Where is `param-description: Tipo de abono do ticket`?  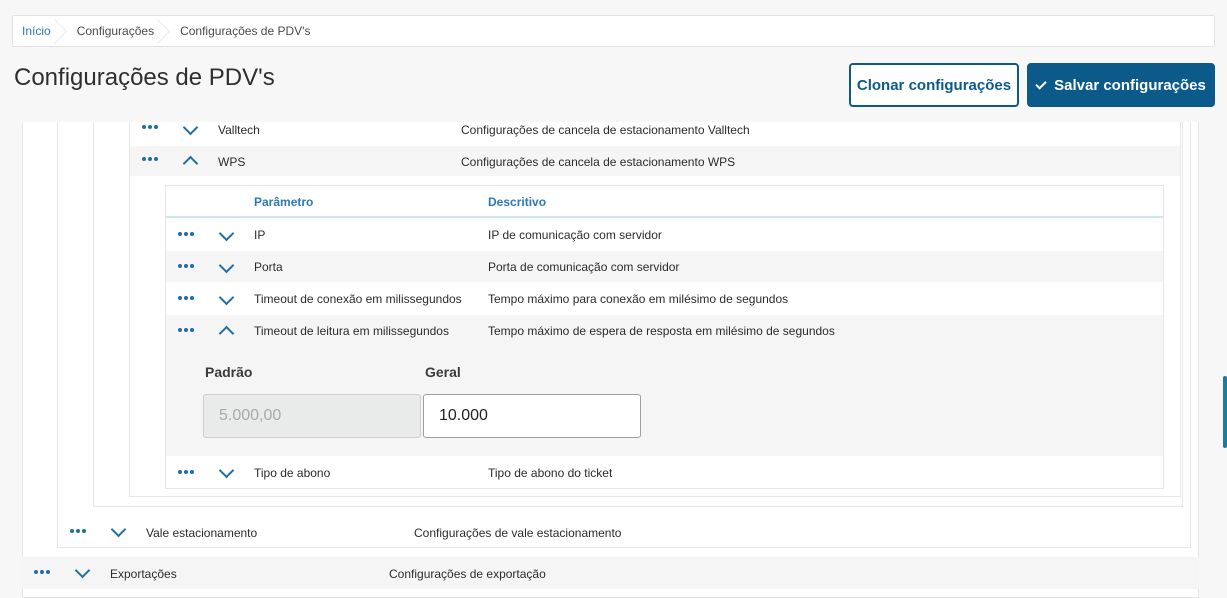 param-description: Tipo de abono do ticket is located at coordinates (550, 473).